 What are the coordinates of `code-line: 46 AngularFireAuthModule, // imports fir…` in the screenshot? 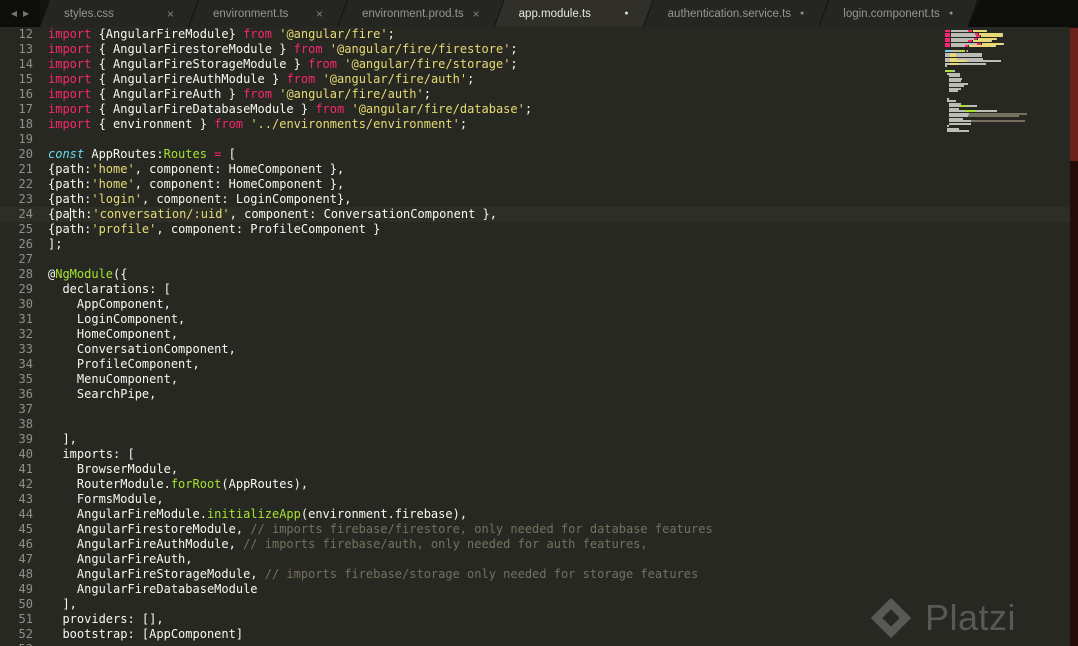 It's located at (539, 544).